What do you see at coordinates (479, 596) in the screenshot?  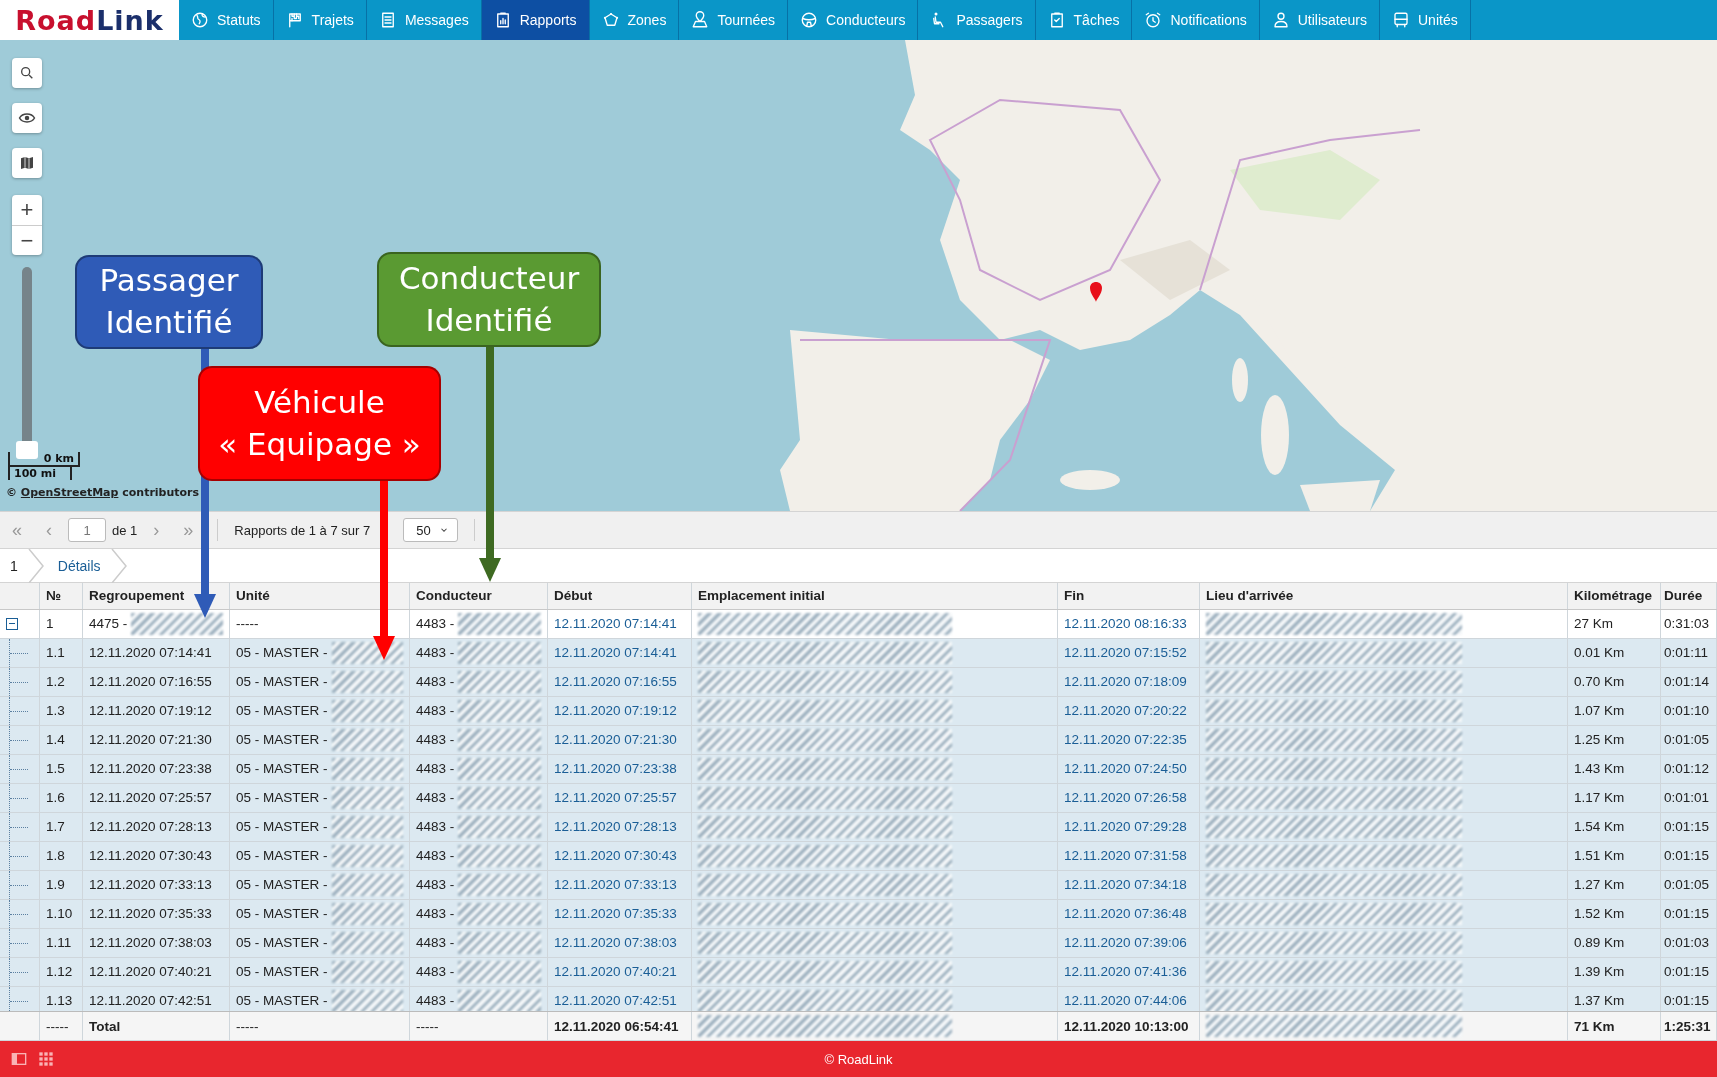 I see `column-header: Conducteur` at bounding box center [479, 596].